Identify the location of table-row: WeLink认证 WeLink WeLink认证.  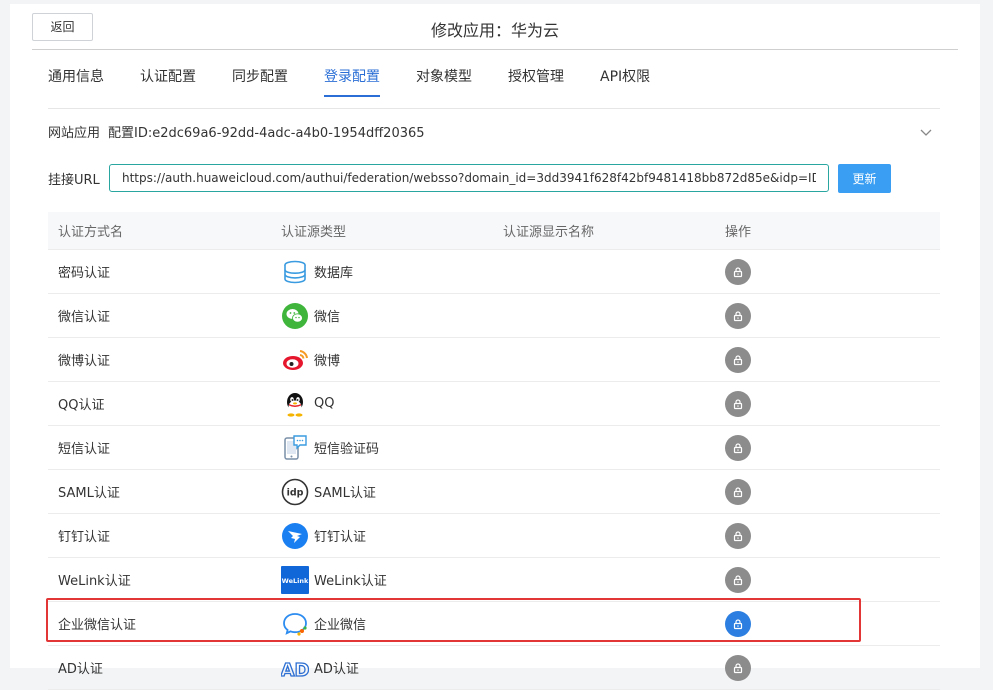
(494, 580).